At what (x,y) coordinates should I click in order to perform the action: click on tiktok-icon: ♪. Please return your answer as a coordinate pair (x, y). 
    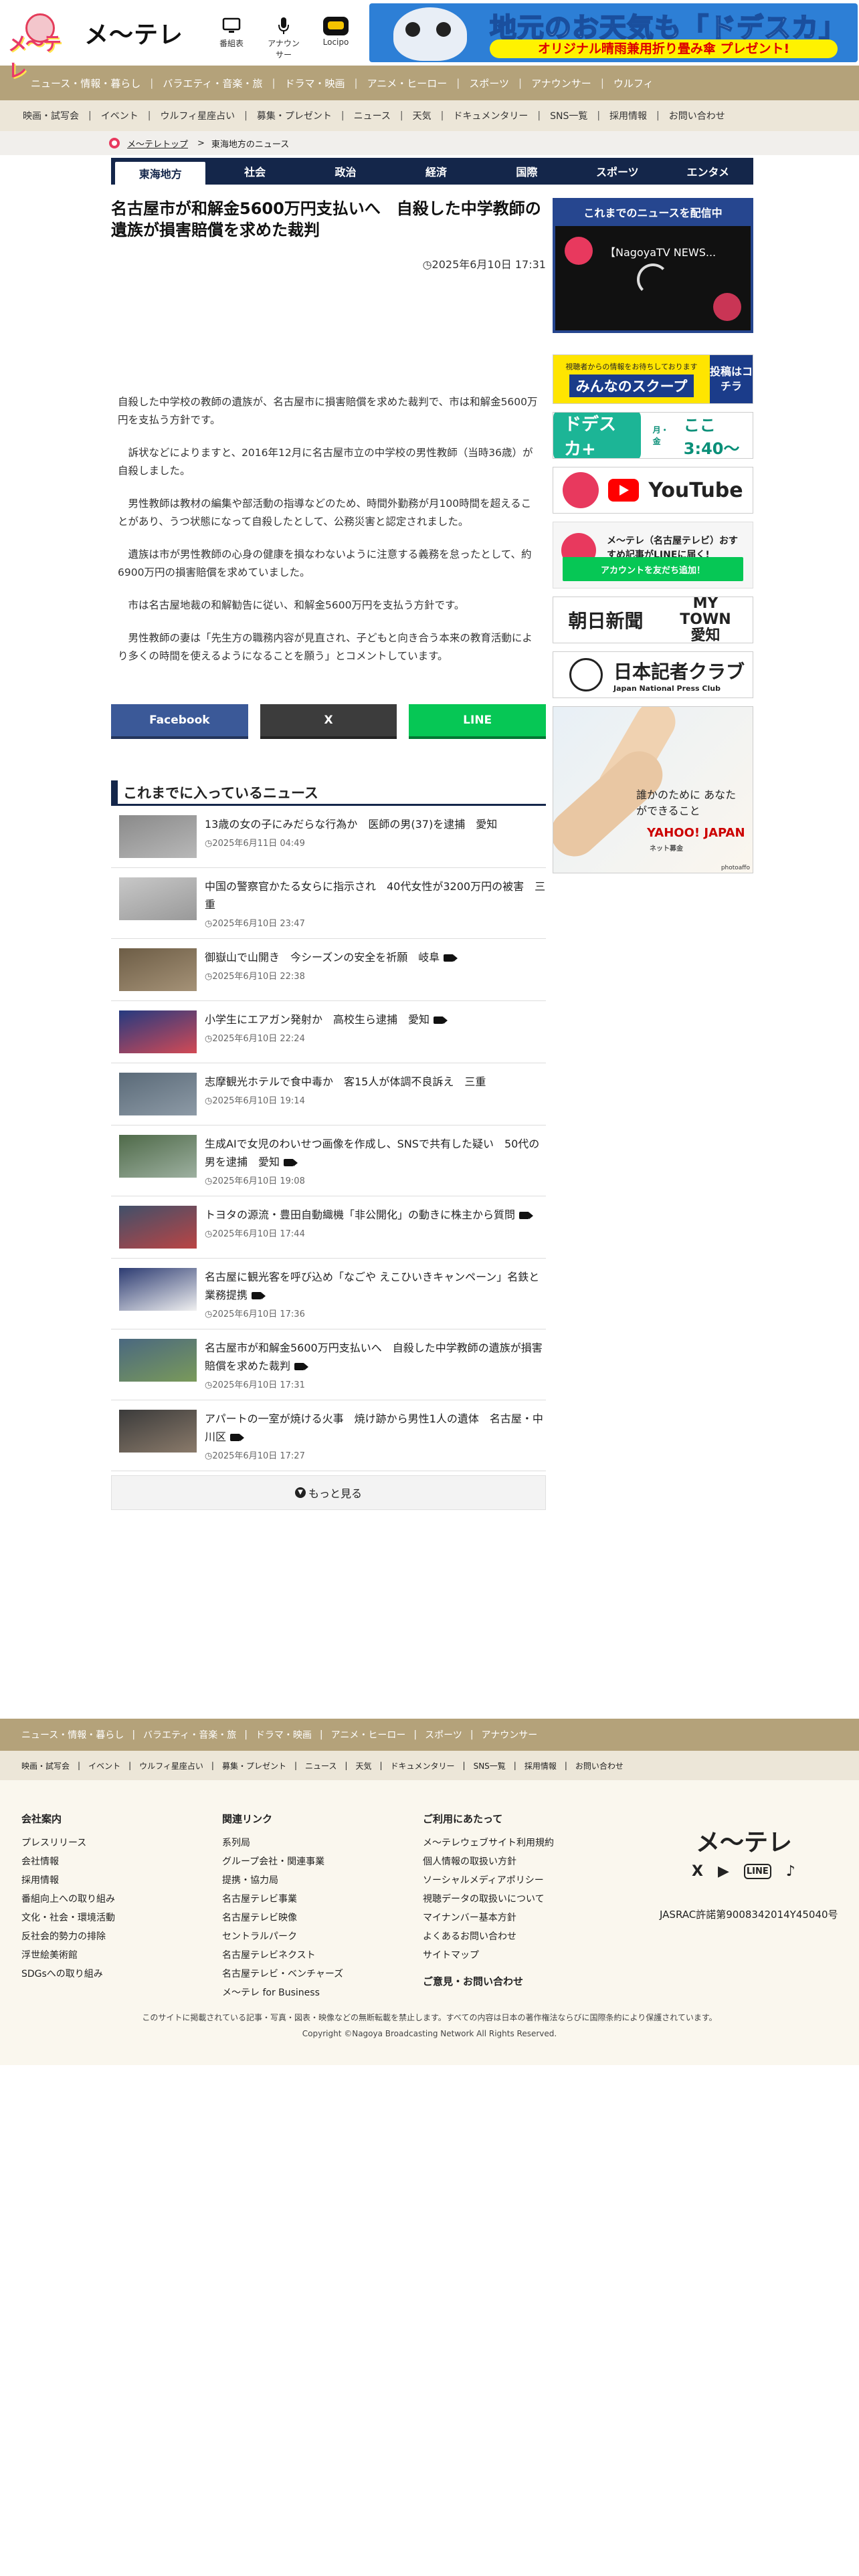
    Looking at the image, I should click on (791, 1871).